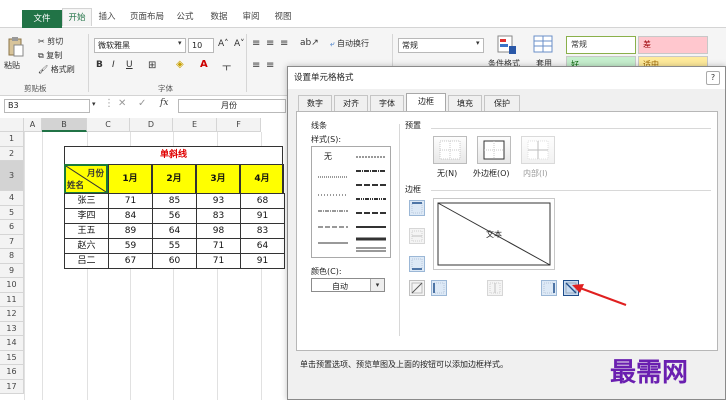 Image resolution: width=726 pixels, height=400 pixels. What do you see at coordinates (283, 17) in the screenshot?
I see `tab-view: 视图` at bounding box center [283, 17].